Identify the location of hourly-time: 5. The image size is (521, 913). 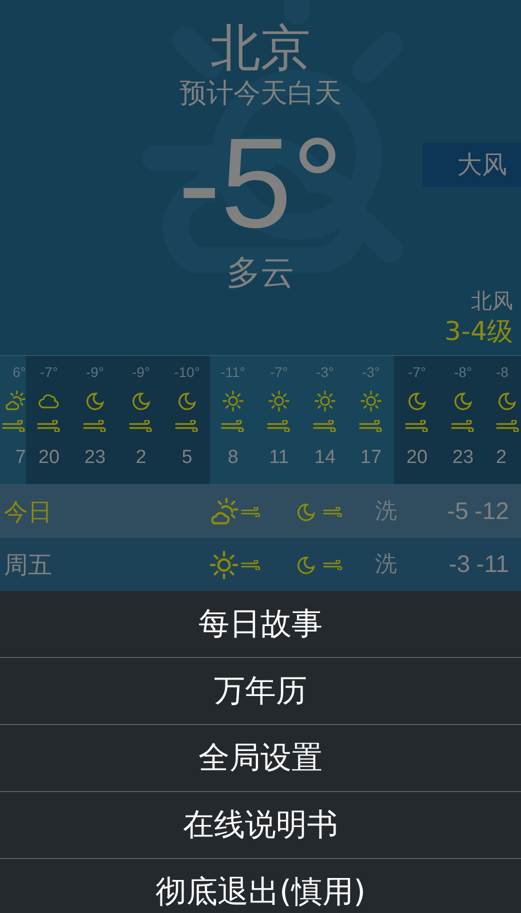
(187, 458).